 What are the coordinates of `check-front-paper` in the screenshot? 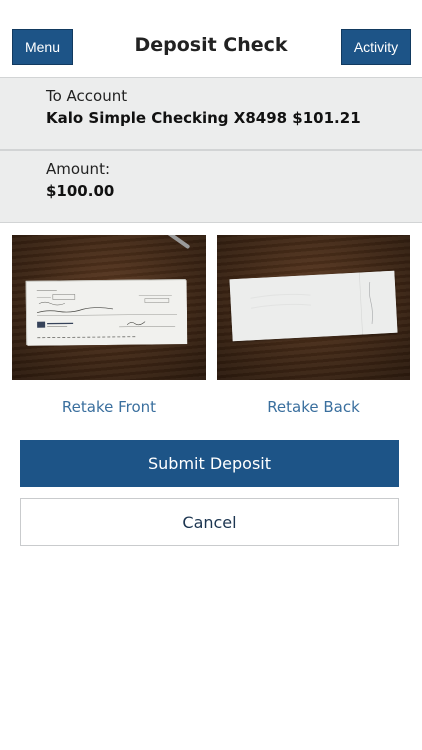 It's located at (106, 312).